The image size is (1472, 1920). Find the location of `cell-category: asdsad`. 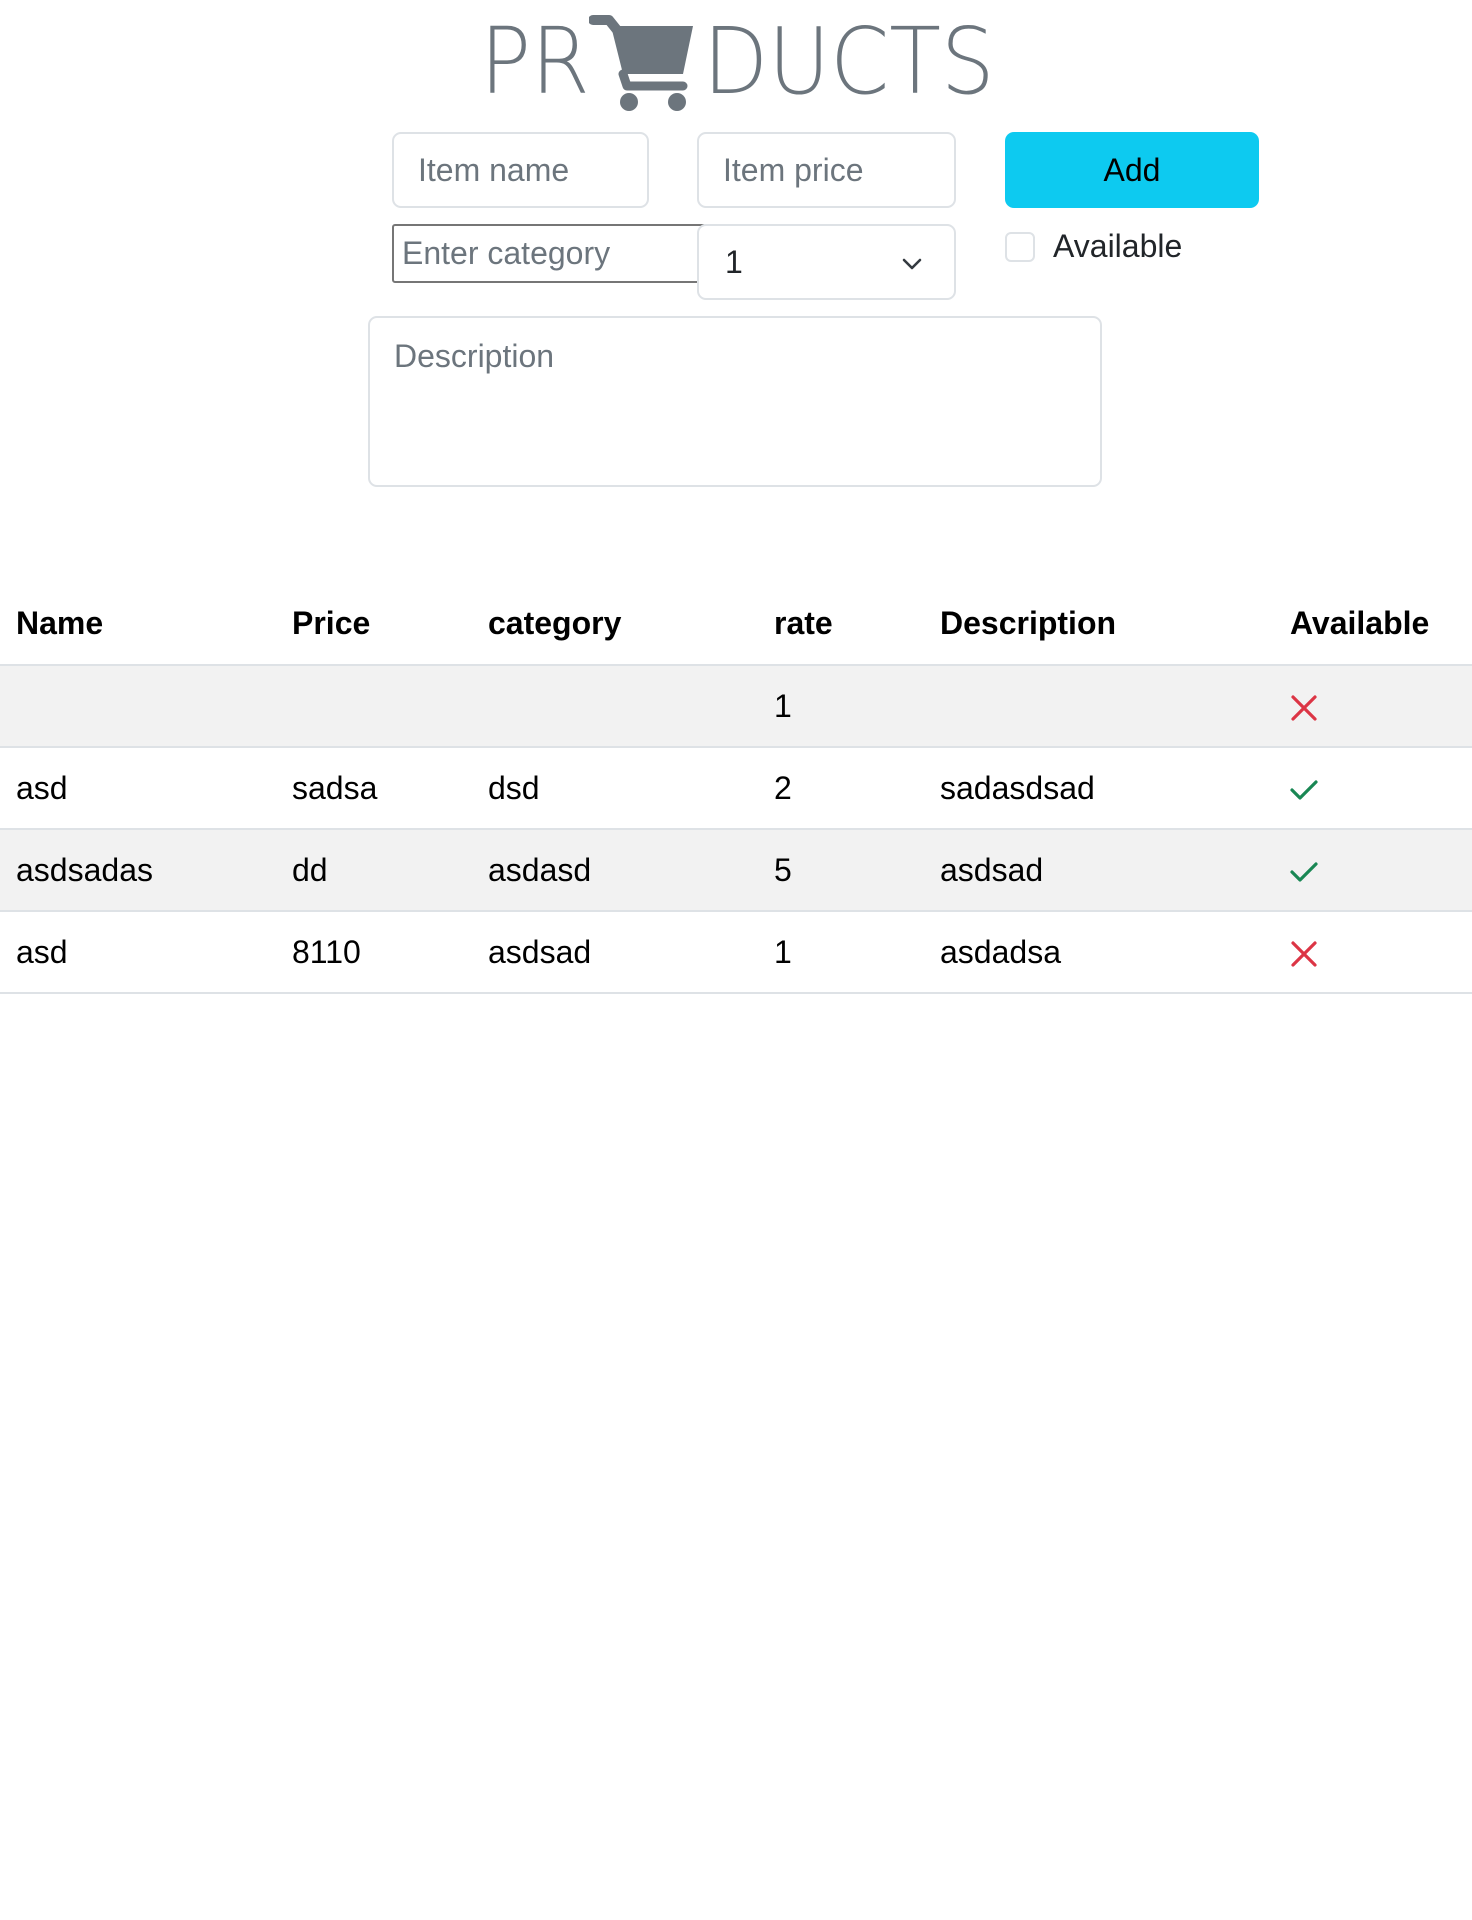

cell-category: asdsad is located at coordinates (615, 952).